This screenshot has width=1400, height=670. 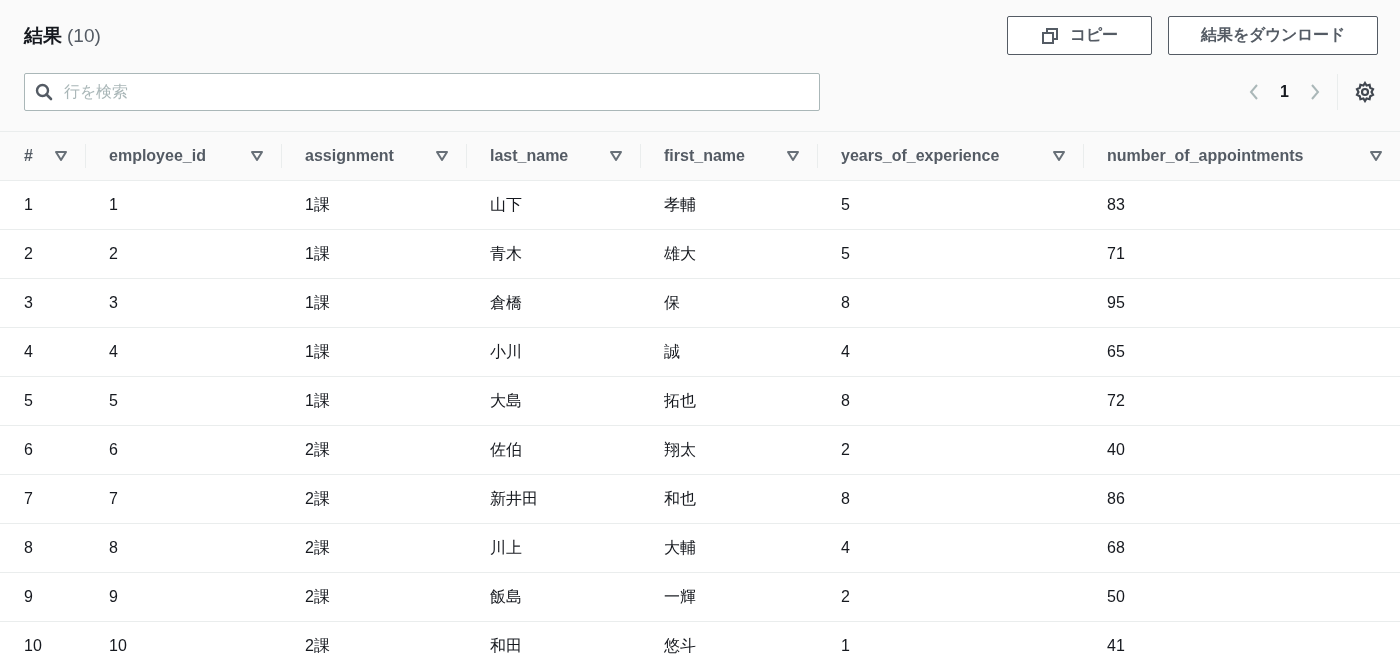 I want to click on column-header: years_of_experience, so click(x=950, y=156).